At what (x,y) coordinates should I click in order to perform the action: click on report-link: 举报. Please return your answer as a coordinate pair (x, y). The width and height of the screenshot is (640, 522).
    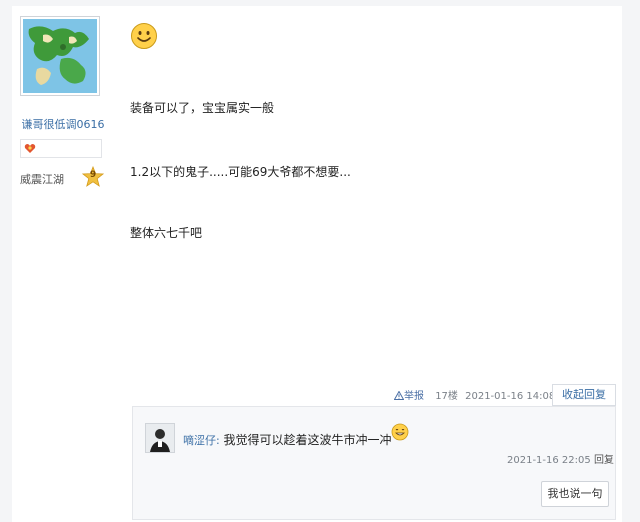
    Looking at the image, I should click on (412, 396).